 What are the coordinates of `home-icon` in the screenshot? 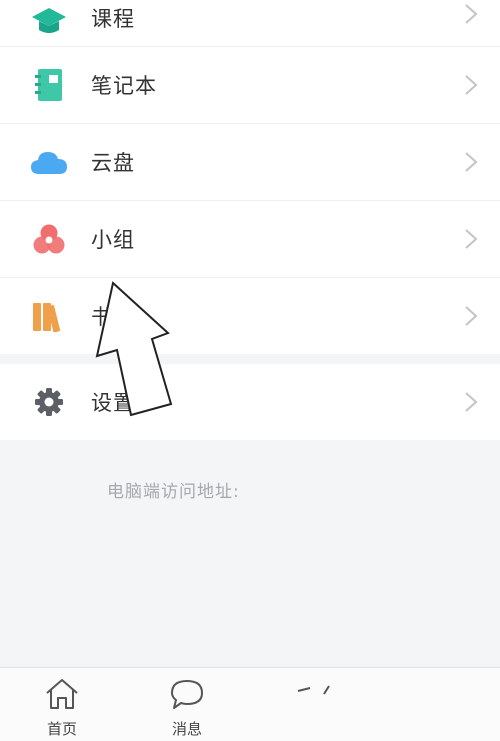 It's located at (62, 696).